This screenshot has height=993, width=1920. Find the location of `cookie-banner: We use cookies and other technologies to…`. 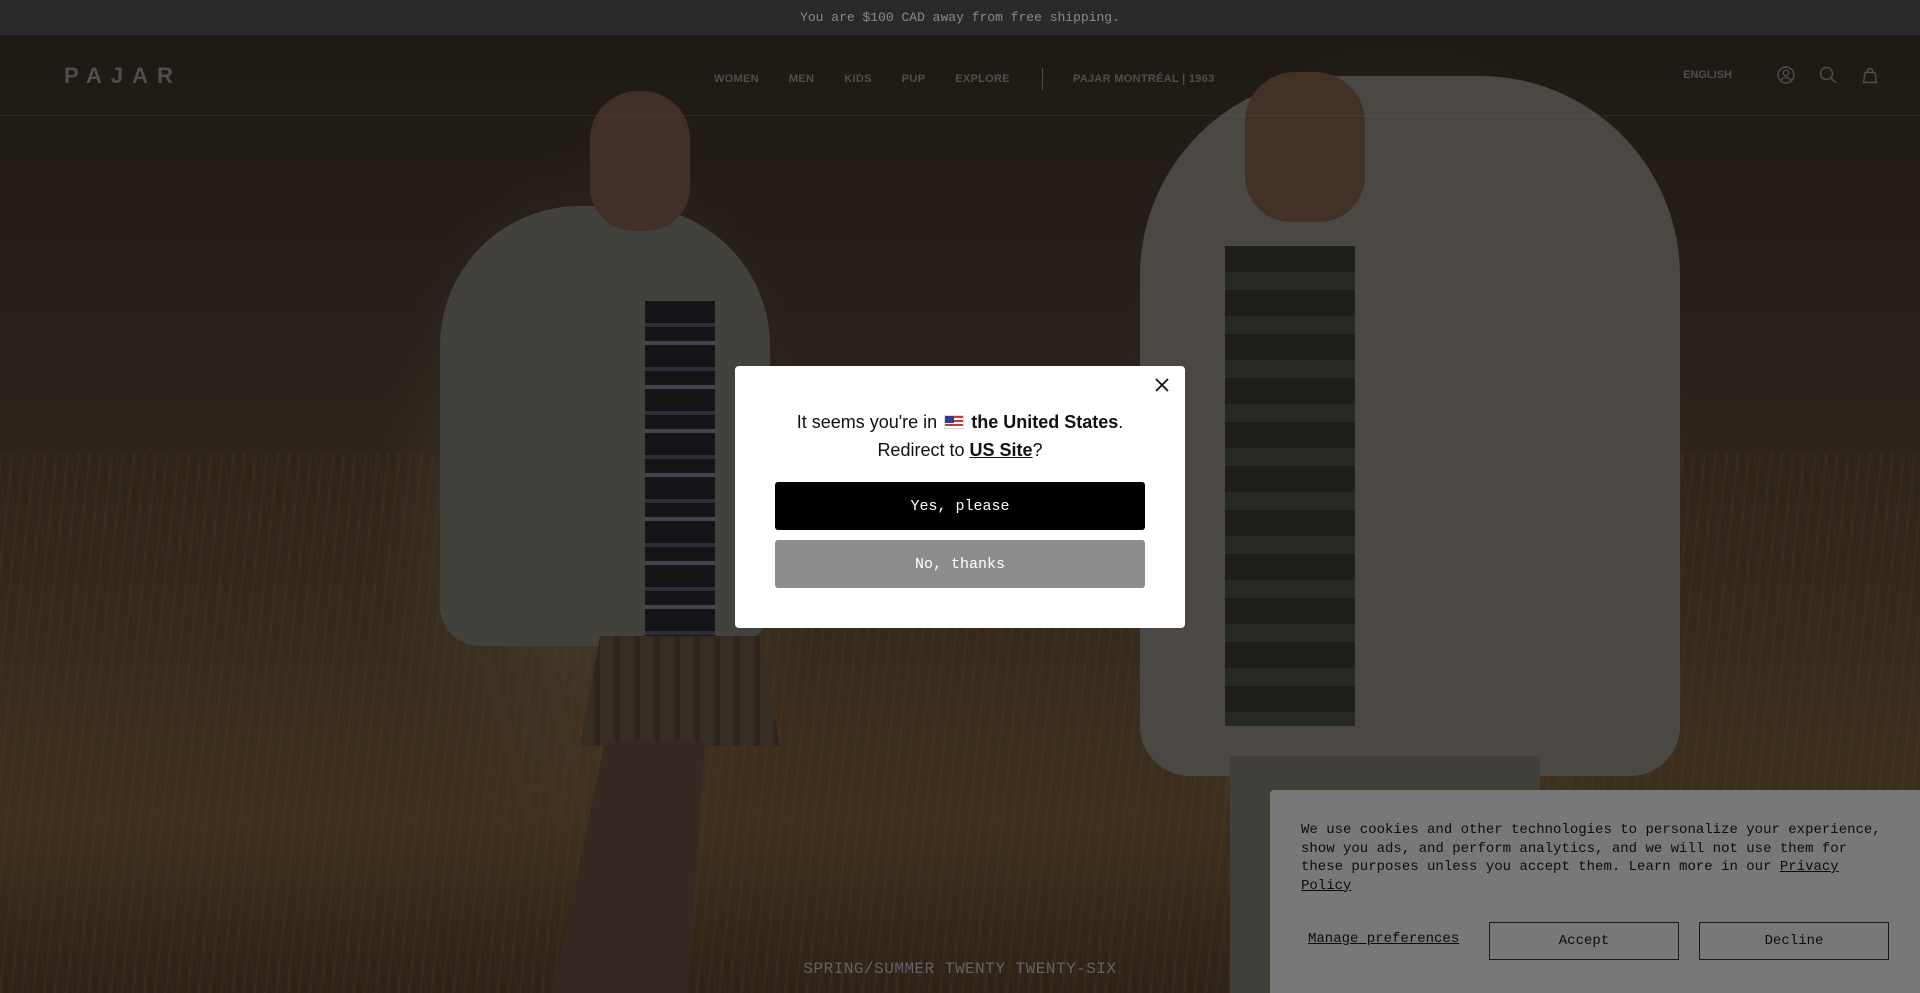

cookie-banner: We use cookies and other technologies to… is located at coordinates (1595, 891).